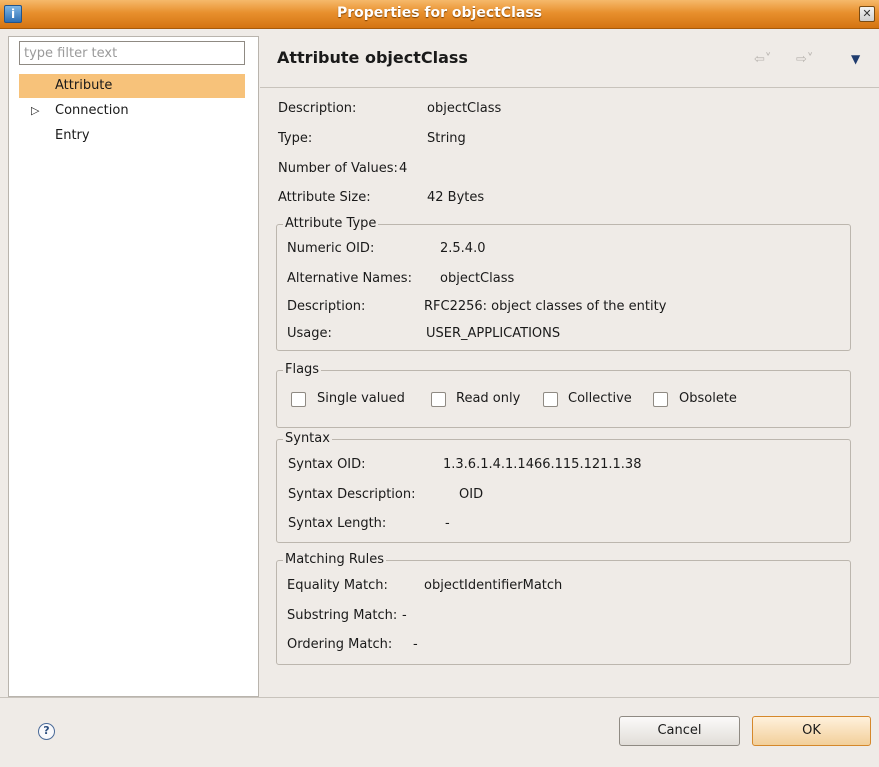 The width and height of the screenshot is (879, 767). Describe the element at coordinates (307, 438) in the screenshot. I see `group-title: Syntax` at that location.